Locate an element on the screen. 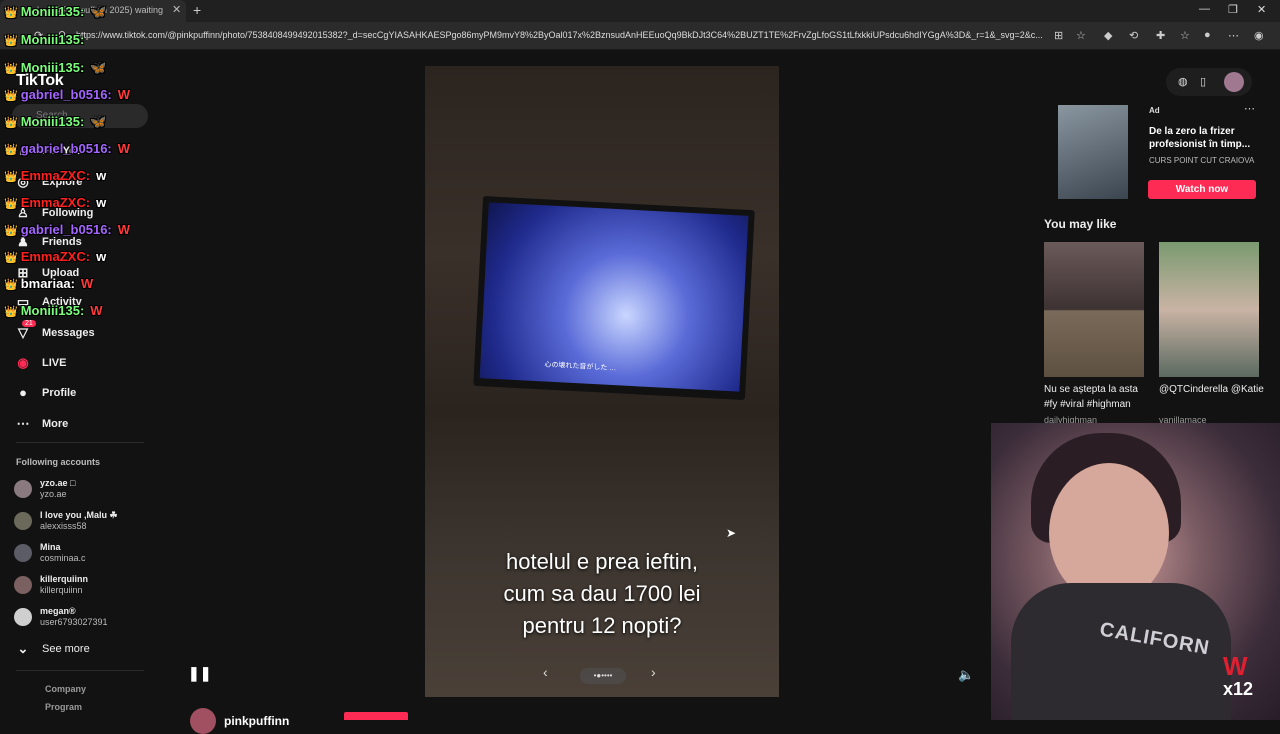  copilot-icon: ◉ is located at coordinates (1259, 35).